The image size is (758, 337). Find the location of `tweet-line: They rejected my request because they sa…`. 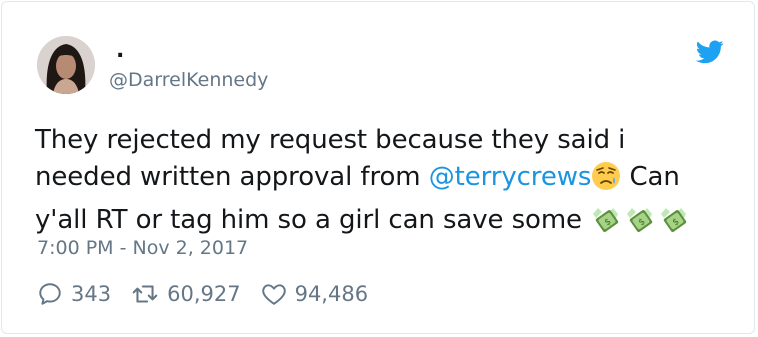

tweet-line: They rejected my request because they sa… is located at coordinates (330, 140).